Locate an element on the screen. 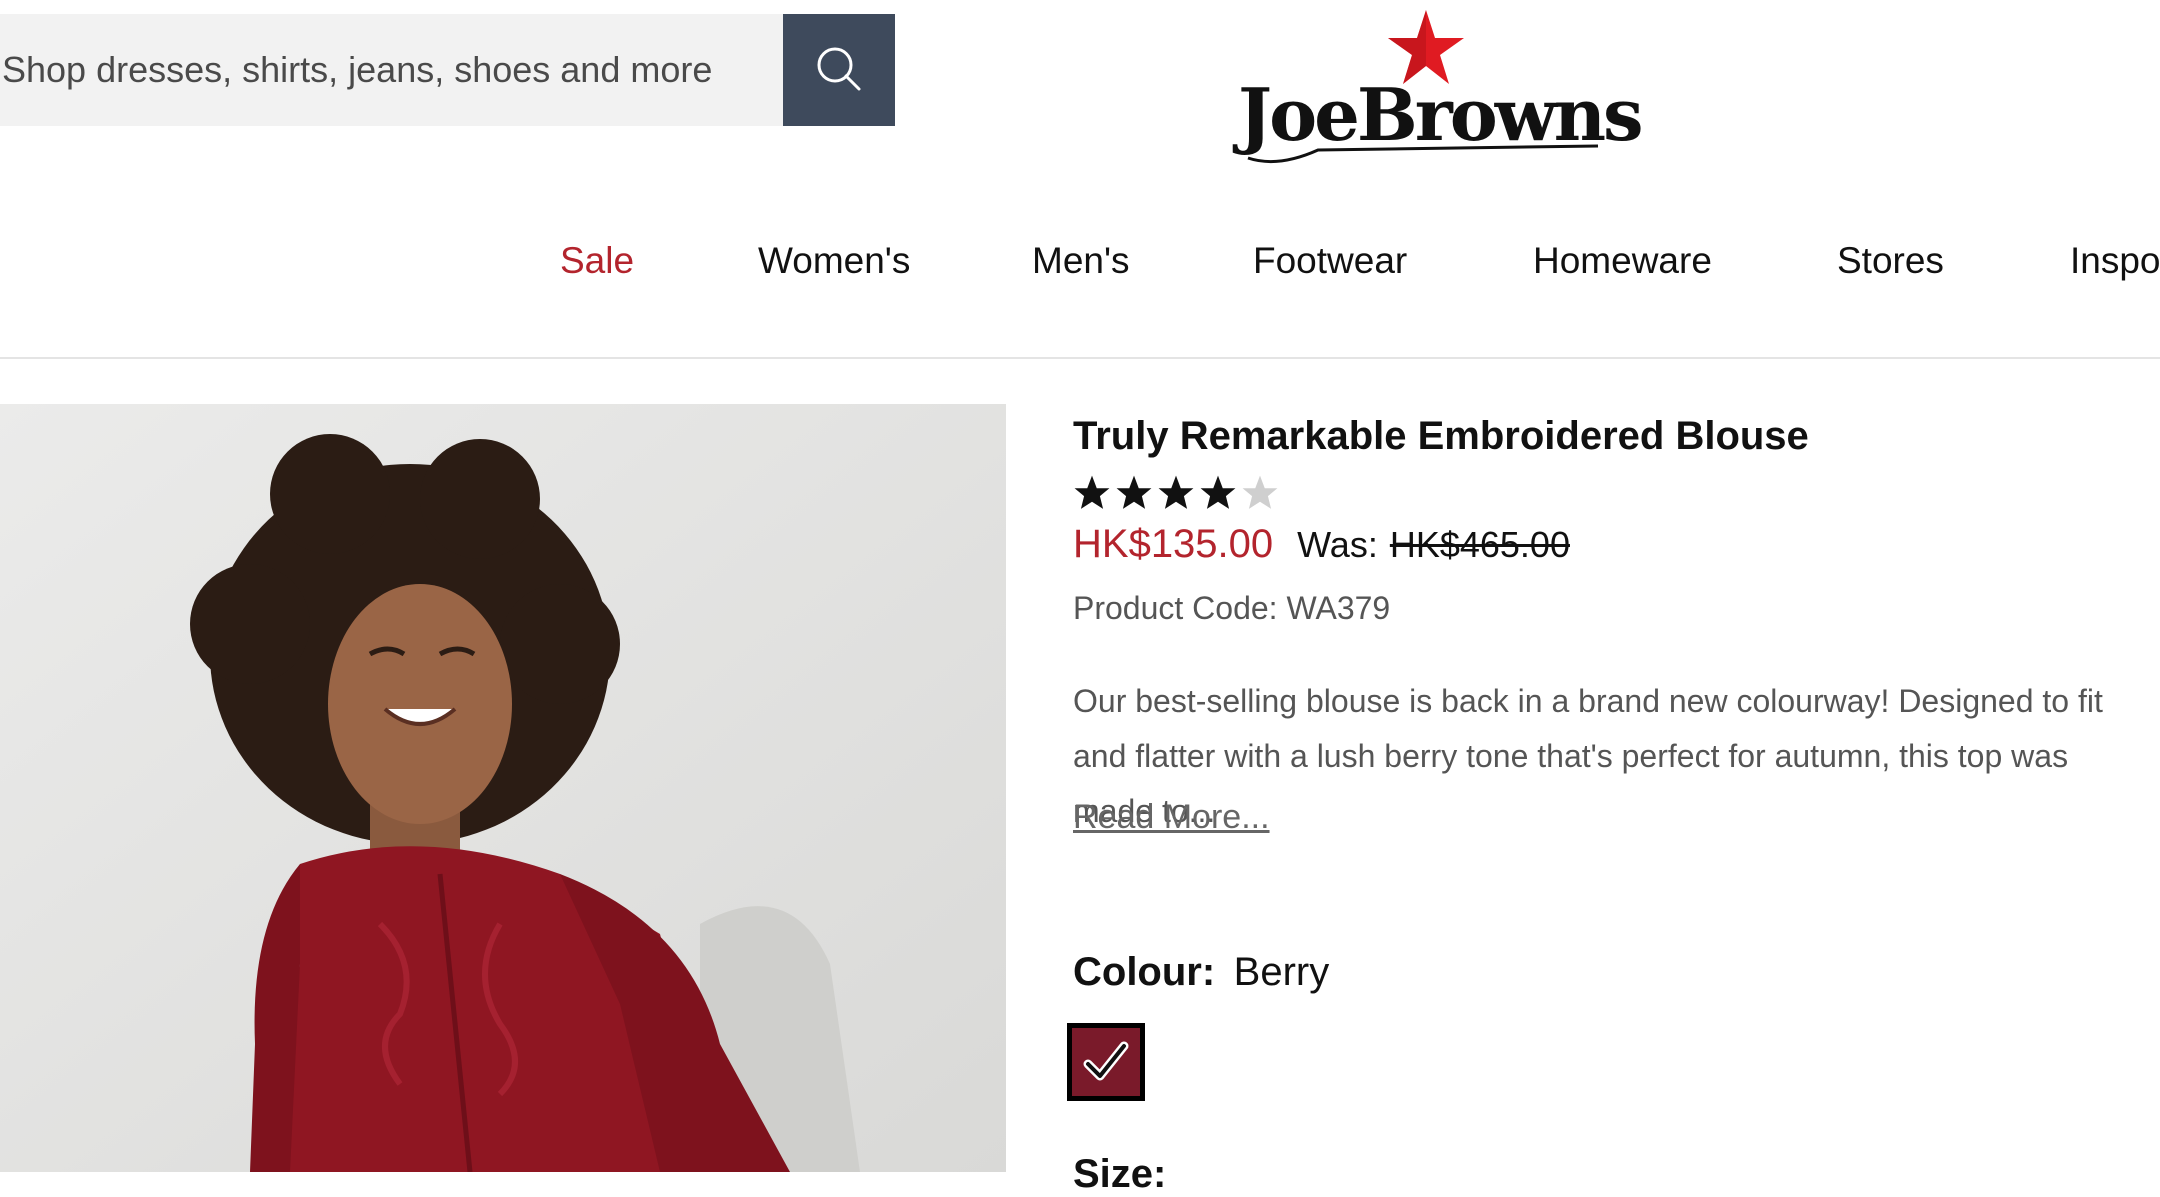  header-divider is located at coordinates (1080, 358).